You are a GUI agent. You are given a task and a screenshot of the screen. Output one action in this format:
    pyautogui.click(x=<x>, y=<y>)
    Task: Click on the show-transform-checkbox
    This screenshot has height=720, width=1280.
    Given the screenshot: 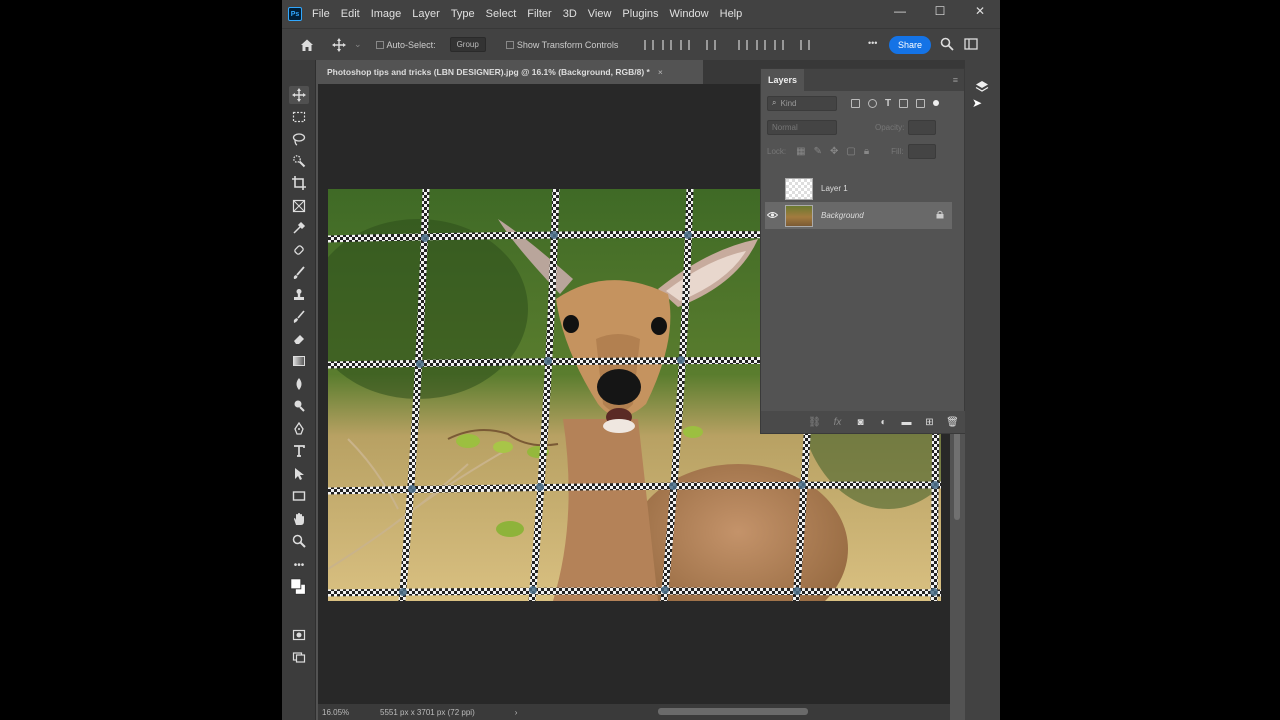 What is the action you would take?
    pyautogui.click(x=509, y=44)
    